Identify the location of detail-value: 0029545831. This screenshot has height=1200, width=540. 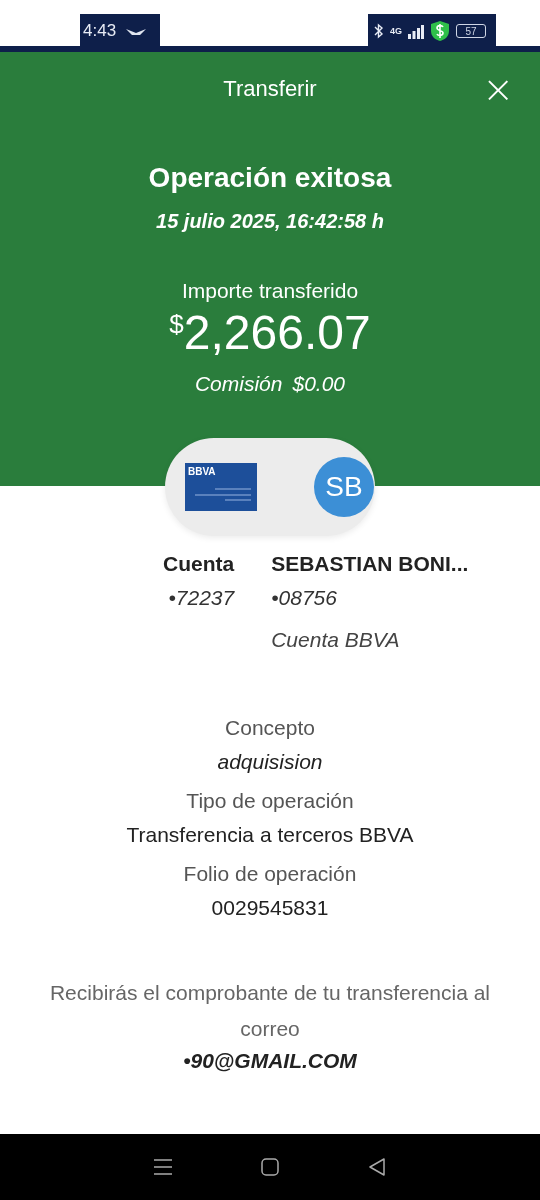
(270, 908).